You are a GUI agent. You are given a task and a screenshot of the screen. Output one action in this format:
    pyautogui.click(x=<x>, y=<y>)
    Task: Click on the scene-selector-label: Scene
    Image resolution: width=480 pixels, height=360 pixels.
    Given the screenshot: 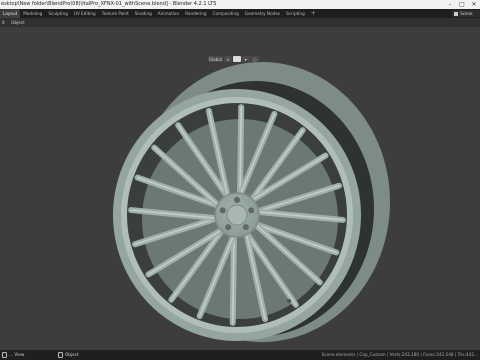 What is the action you would take?
    pyautogui.click(x=466, y=13)
    